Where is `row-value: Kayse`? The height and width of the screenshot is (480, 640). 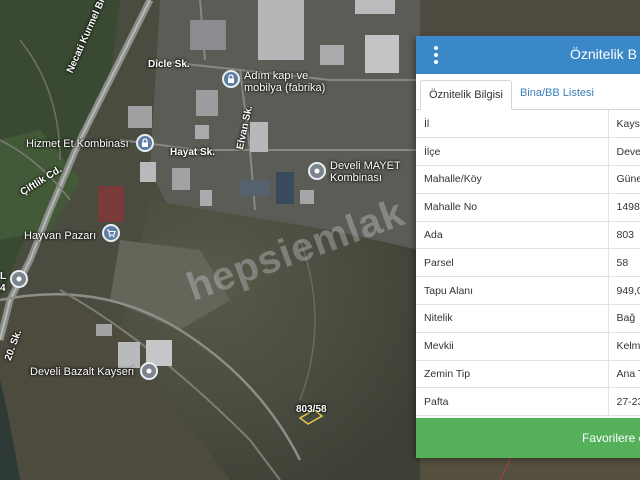
row-value: Kayse is located at coordinates (623, 124).